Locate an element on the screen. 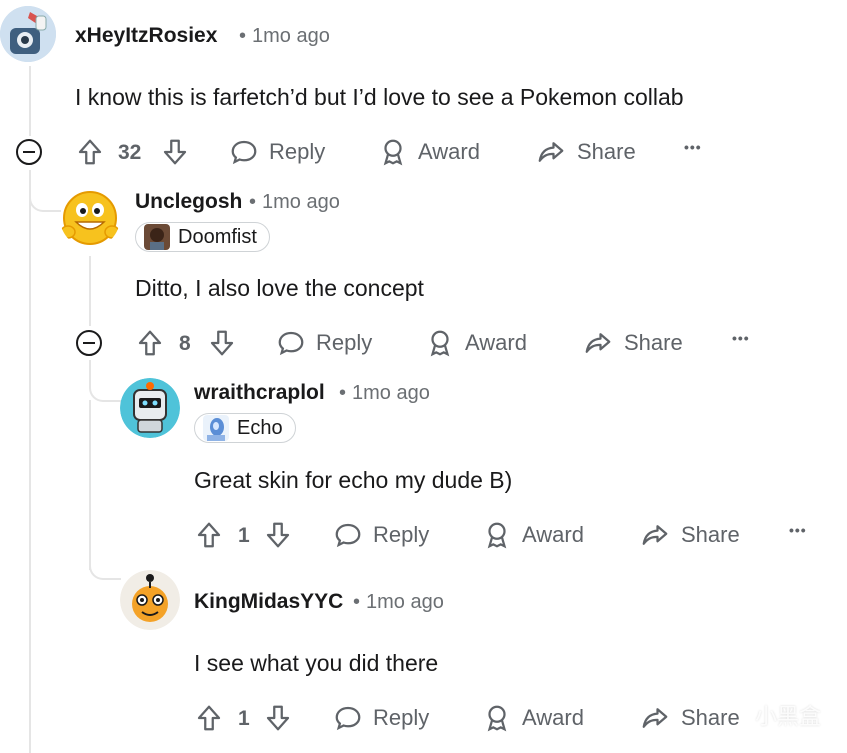  user-flair: Doomfist is located at coordinates (202, 237).